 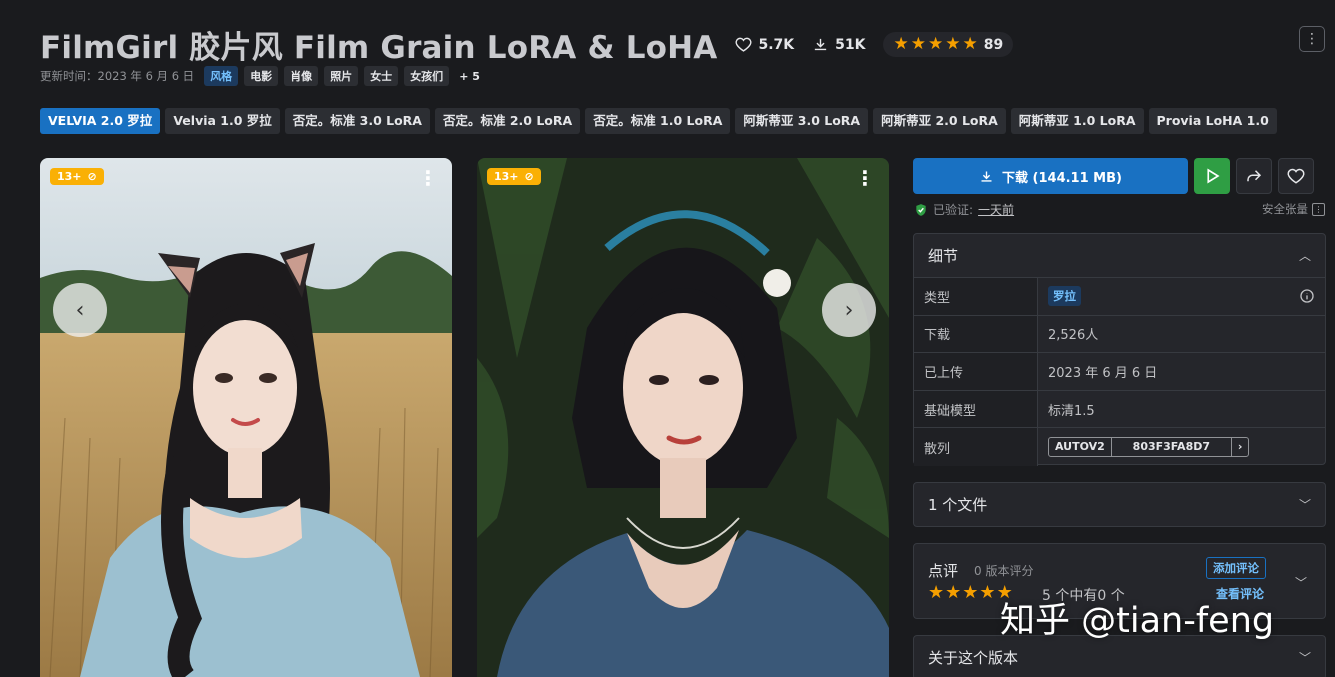 I want to click on version-tab: VELVIA 2.0 罗拉, so click(x=100, y=121).